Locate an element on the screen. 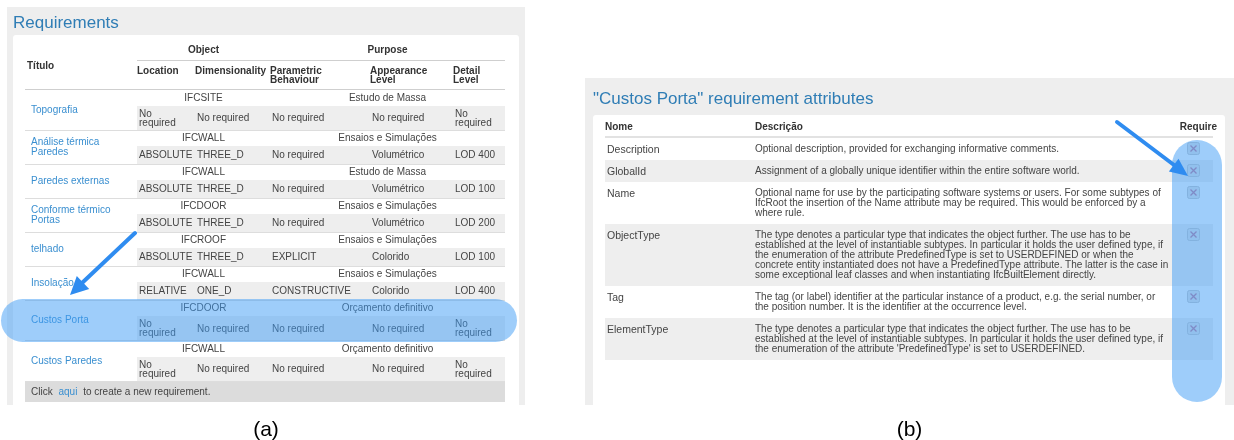 This screenshot has width=1234, height=440. attribute-description: Optional description, provided for exchanging informative comments. is located at coordinates (964, 148).